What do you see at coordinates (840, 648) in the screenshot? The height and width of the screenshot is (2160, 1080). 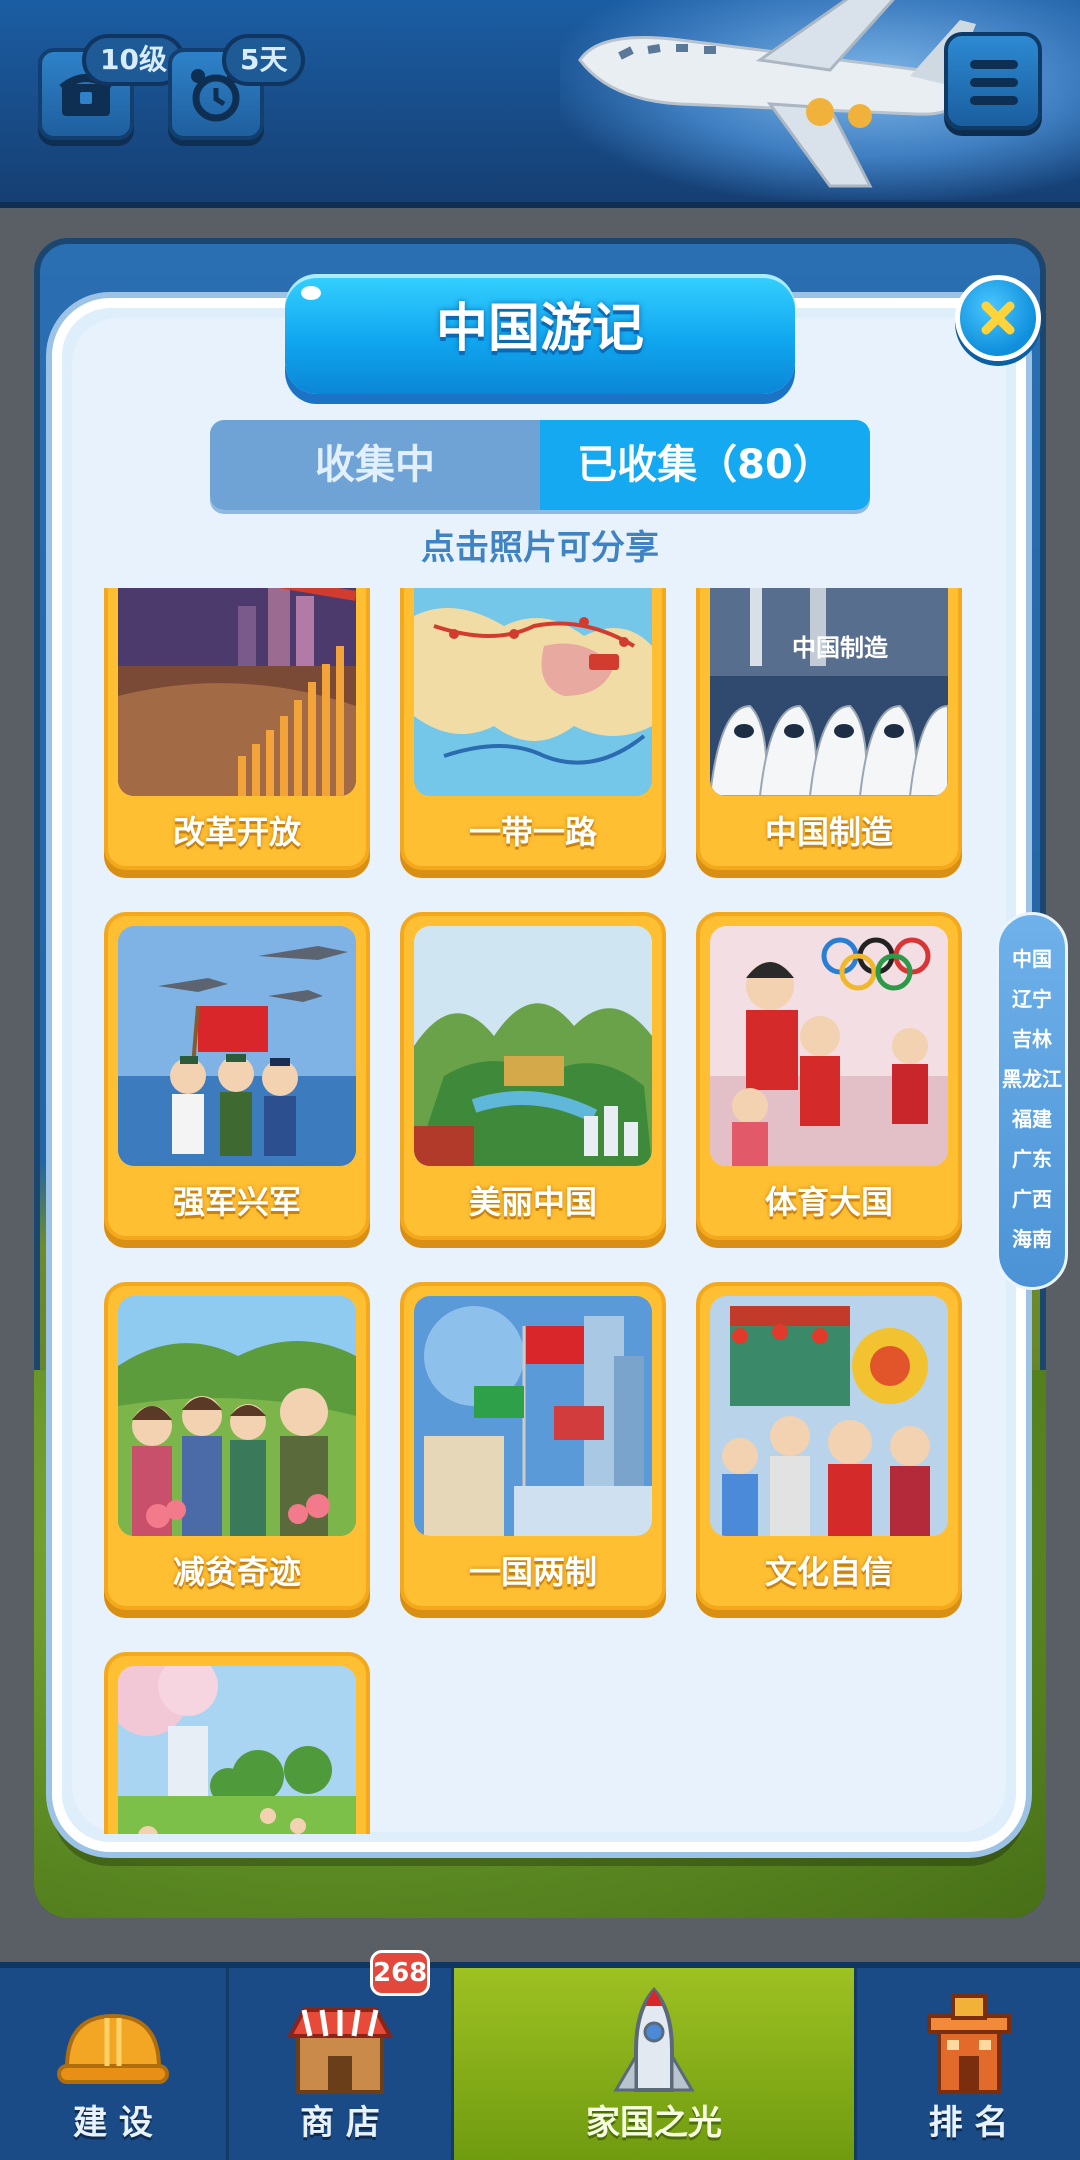 I see `svg-text: 中国制造` at bounding box center [840, 648].